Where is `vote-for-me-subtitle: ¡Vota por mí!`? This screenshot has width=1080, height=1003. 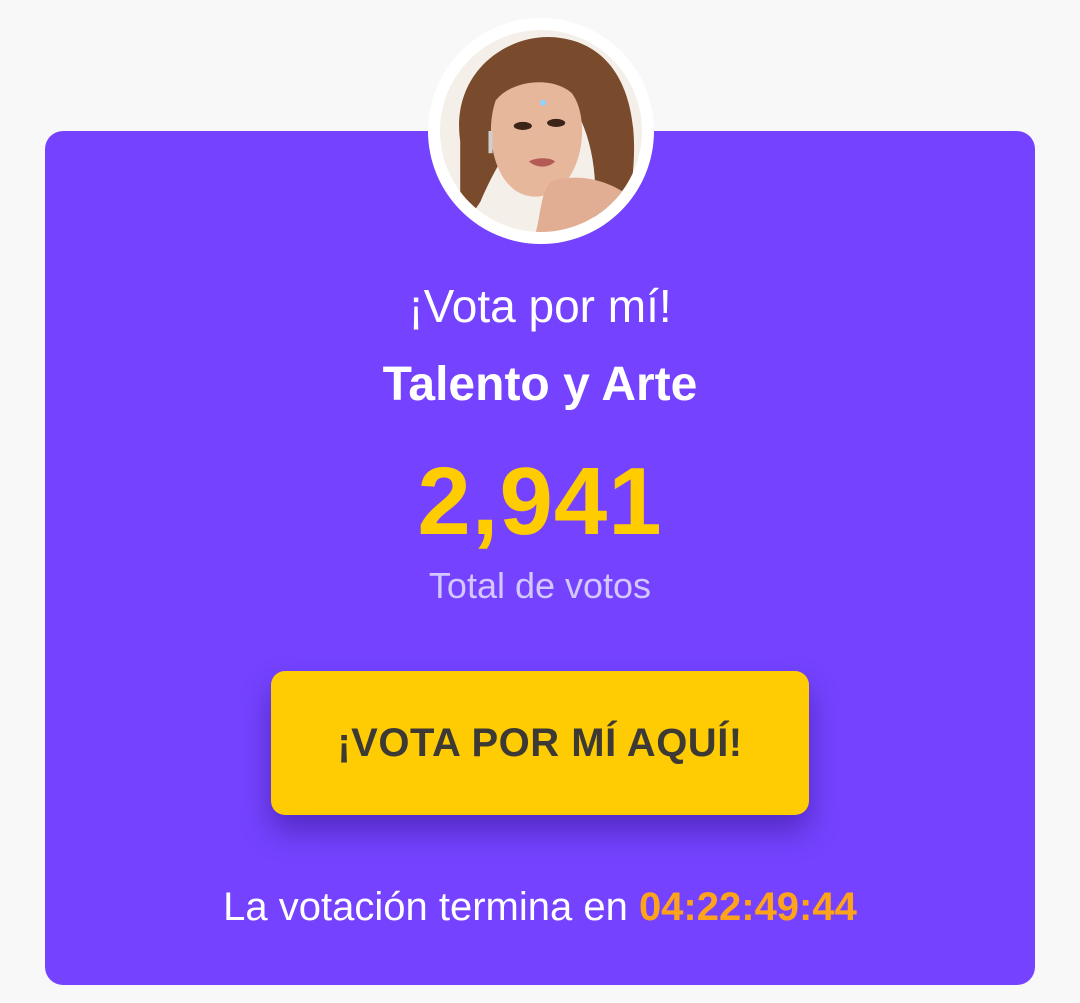
vote-for-me-subtitle: ¡Vota por mí! is located at coordinates (540, 306).